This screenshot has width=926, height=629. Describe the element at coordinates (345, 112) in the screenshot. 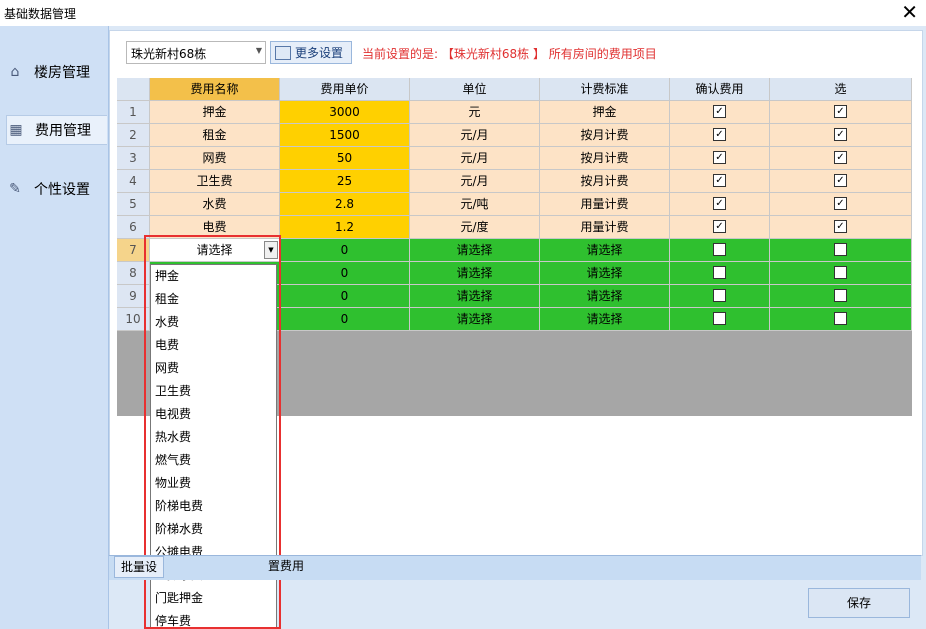

I see `cell-price: 3000` at that location.